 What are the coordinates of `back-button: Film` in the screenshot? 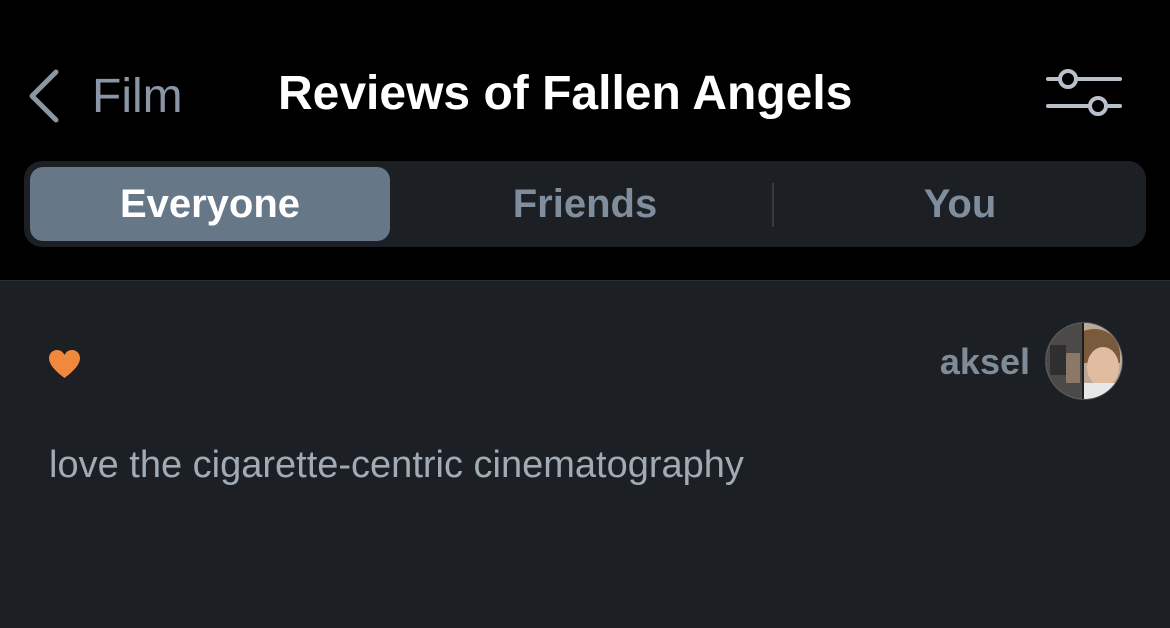 It's located at (103, 96).